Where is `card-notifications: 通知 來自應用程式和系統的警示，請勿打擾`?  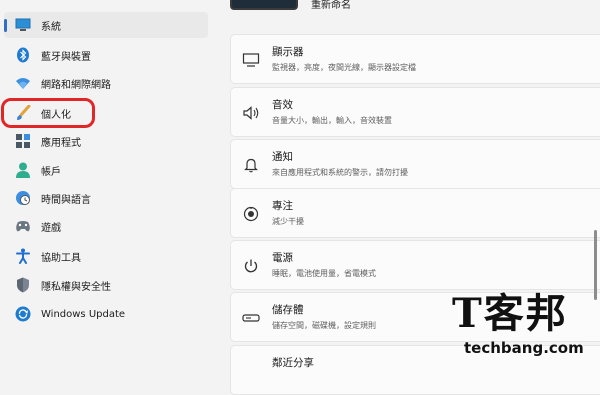
card-notifications: 通知 來自應用程式和系統的警示，請勿打擾 is located at coordinates (415, 164).